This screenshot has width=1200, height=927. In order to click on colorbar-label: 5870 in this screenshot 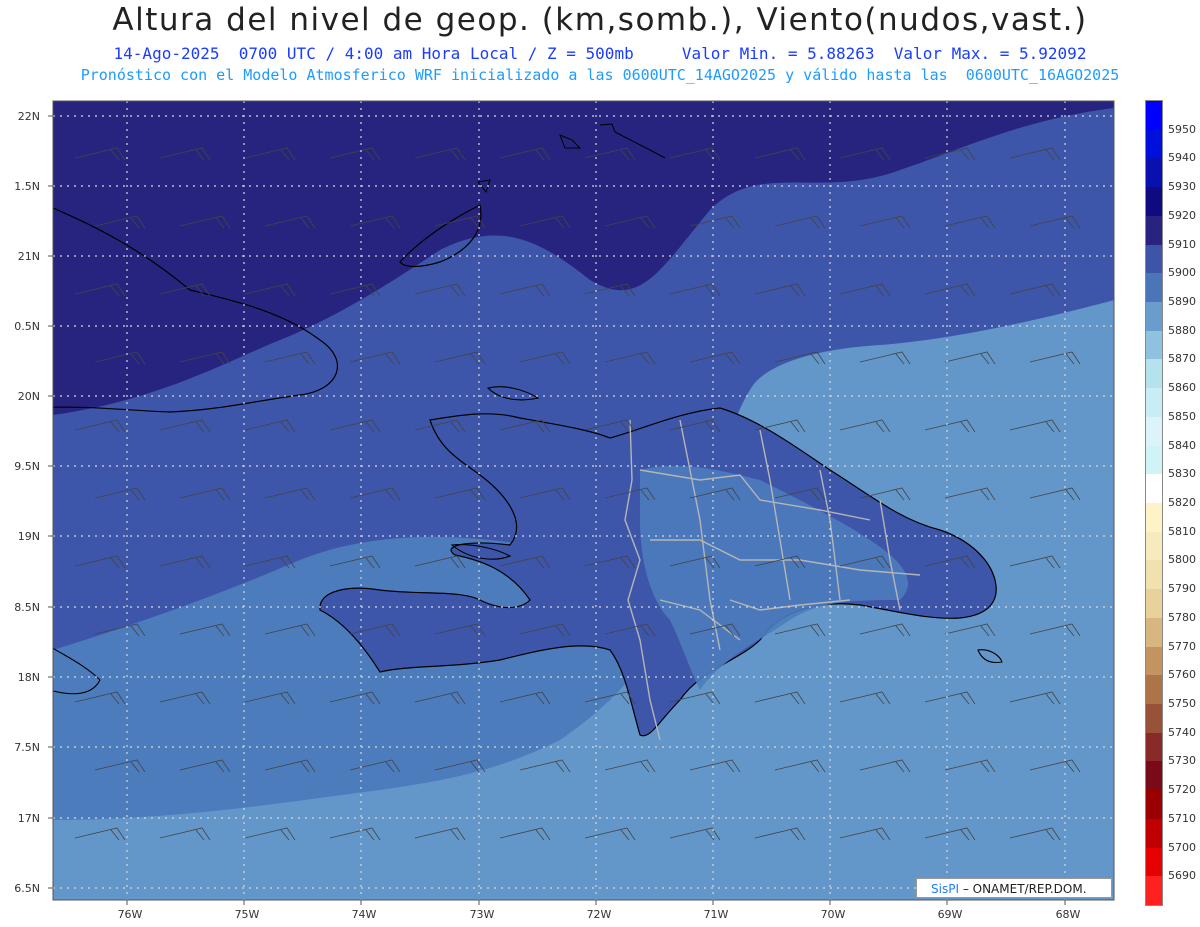, I will do `click(1182, 359)`.